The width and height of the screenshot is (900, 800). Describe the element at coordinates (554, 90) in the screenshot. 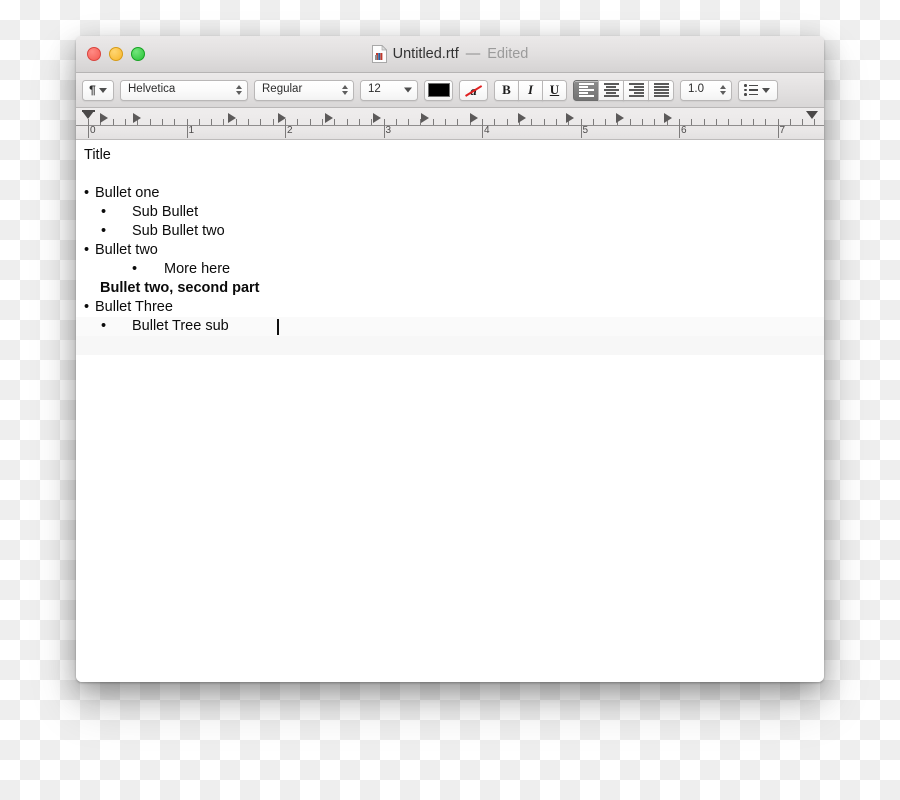

I see `underline-button: U` at that location.